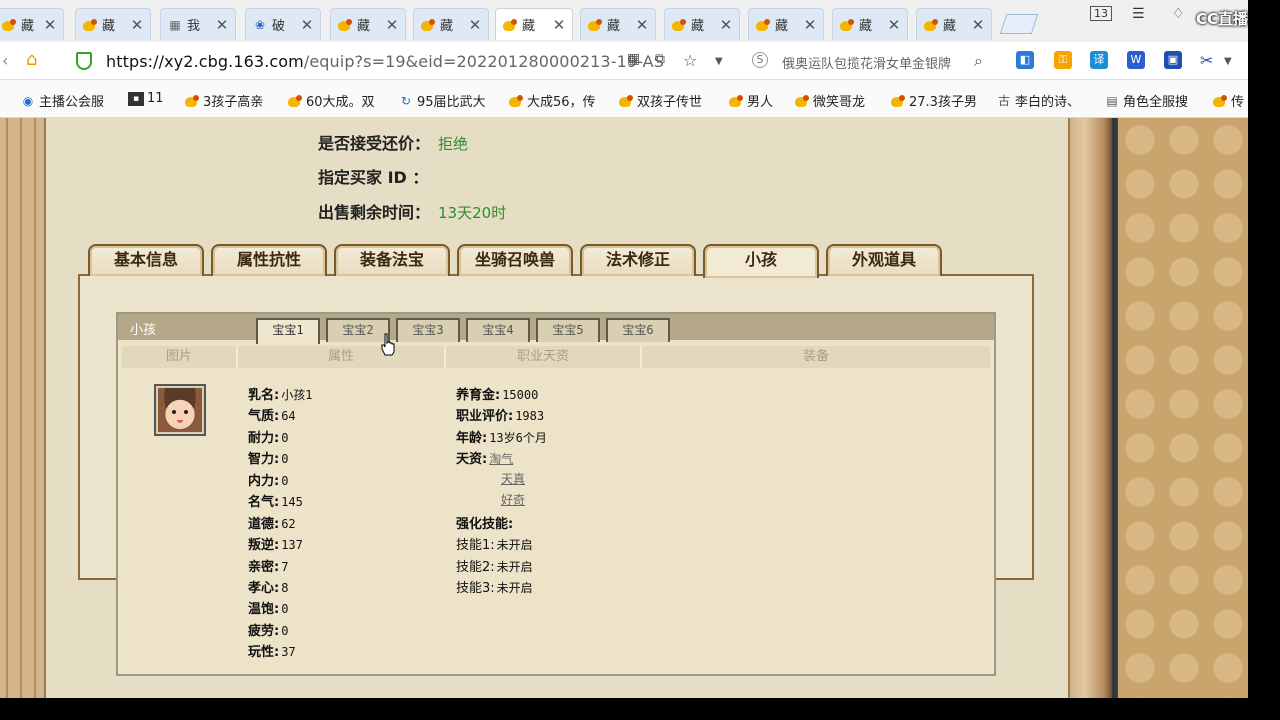 Image resolution: width=1280 pixels, height=720 pixels. I want to click on talent-link: 淘气, so click(501, 459).